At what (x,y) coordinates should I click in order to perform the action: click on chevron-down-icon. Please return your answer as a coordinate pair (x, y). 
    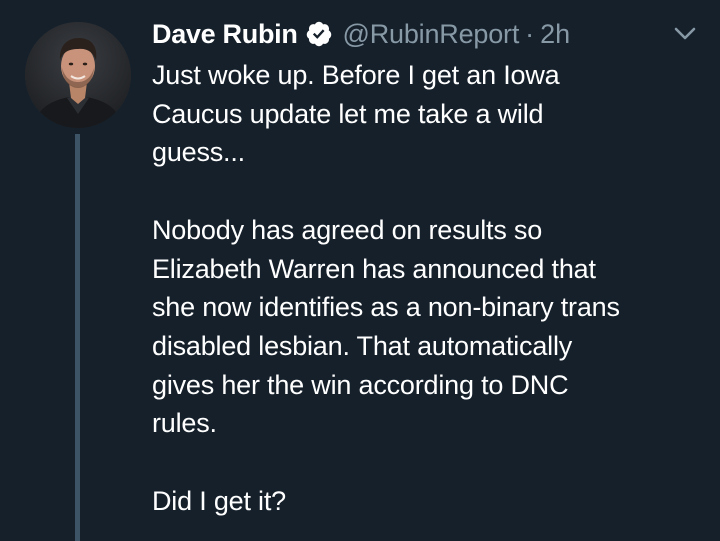
    Looking at the image, I should click on (685, 34).